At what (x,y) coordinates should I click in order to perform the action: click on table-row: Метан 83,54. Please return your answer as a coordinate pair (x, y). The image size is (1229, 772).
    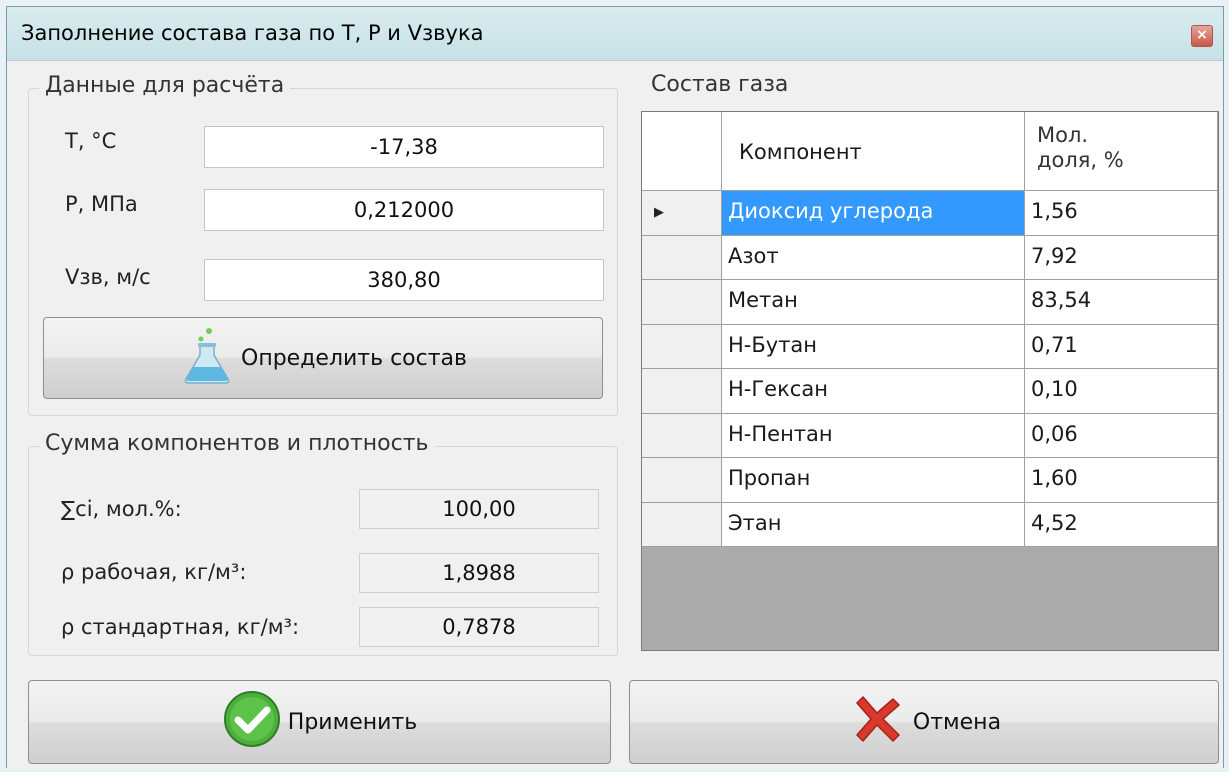
    Looking at the image, I should click on (930, 302).